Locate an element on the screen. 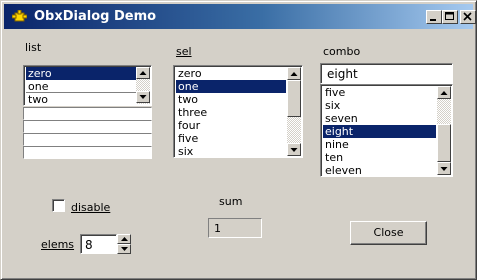  spin-down-button is located at coordinates (124, 249).